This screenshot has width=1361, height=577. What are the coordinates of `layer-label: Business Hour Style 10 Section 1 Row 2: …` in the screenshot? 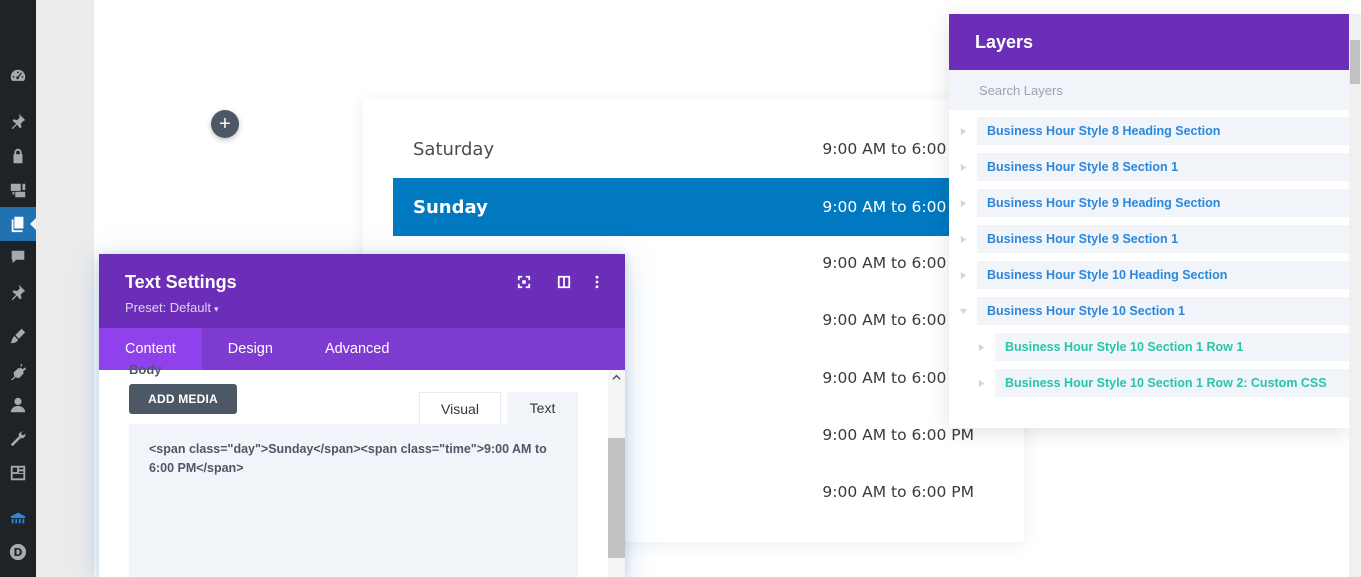 It's located at (1166, 383).